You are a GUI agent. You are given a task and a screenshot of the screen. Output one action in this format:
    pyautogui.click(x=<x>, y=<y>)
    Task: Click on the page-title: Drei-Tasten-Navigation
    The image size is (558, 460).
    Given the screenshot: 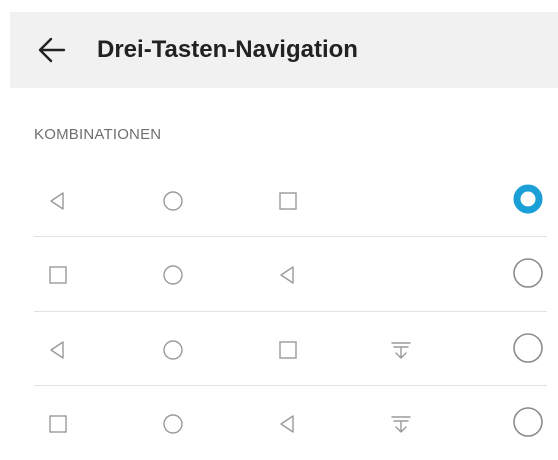 What is the action you would take?
    pyautogui.click(x=227, y=49)
    